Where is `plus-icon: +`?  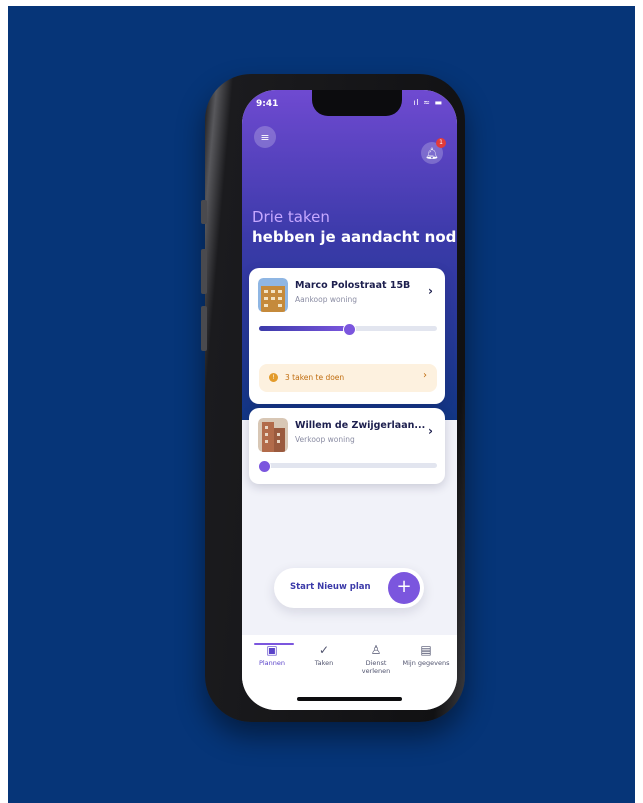
plus-icon: + is located at coordinates (404, 588).